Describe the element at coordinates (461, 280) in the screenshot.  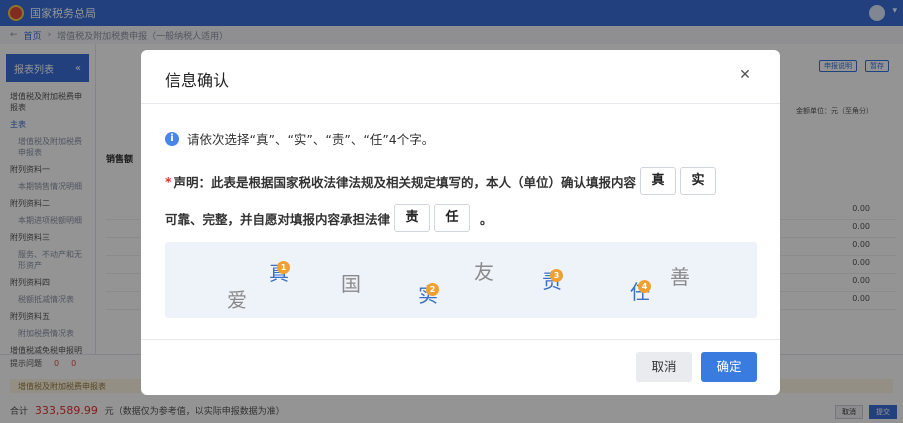
I see `captcha-area: 爱真1国实2友责3任4善` at that location.